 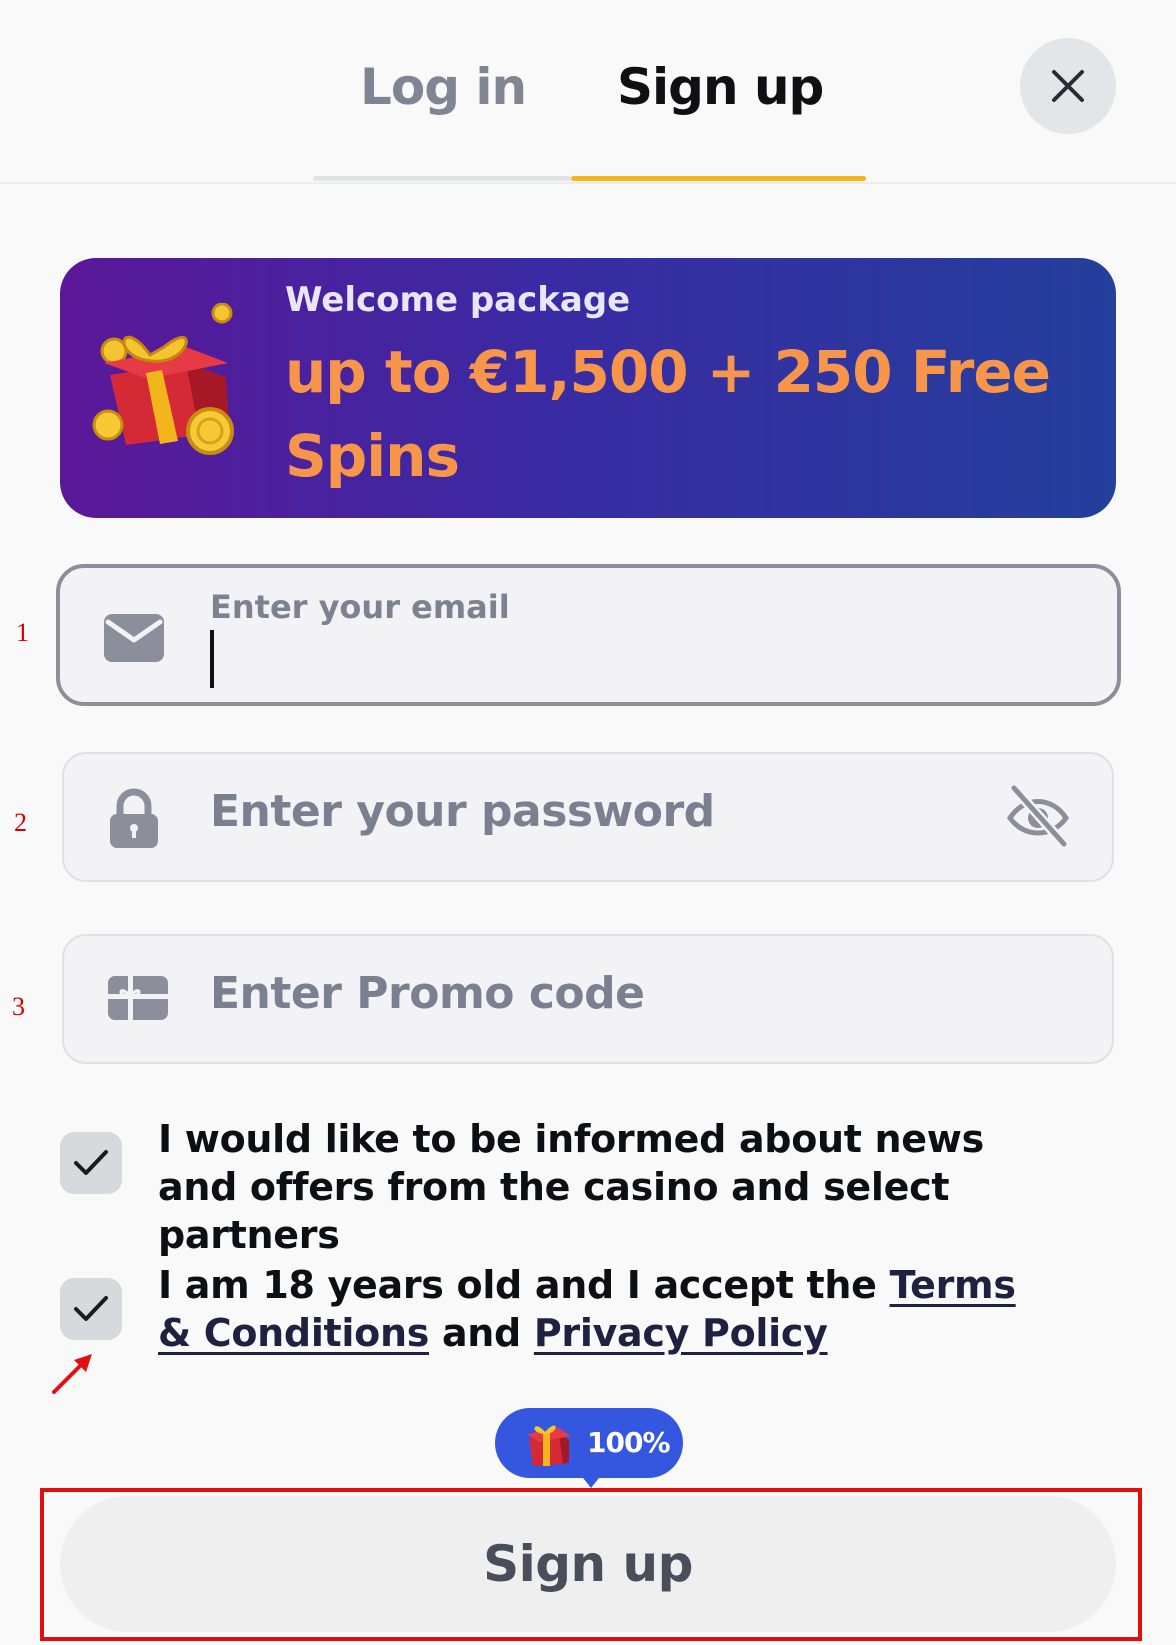 What do you see at coordinates (588, 183) in the screenshot?
I see `header-divider` at bounding box center [588, 183].